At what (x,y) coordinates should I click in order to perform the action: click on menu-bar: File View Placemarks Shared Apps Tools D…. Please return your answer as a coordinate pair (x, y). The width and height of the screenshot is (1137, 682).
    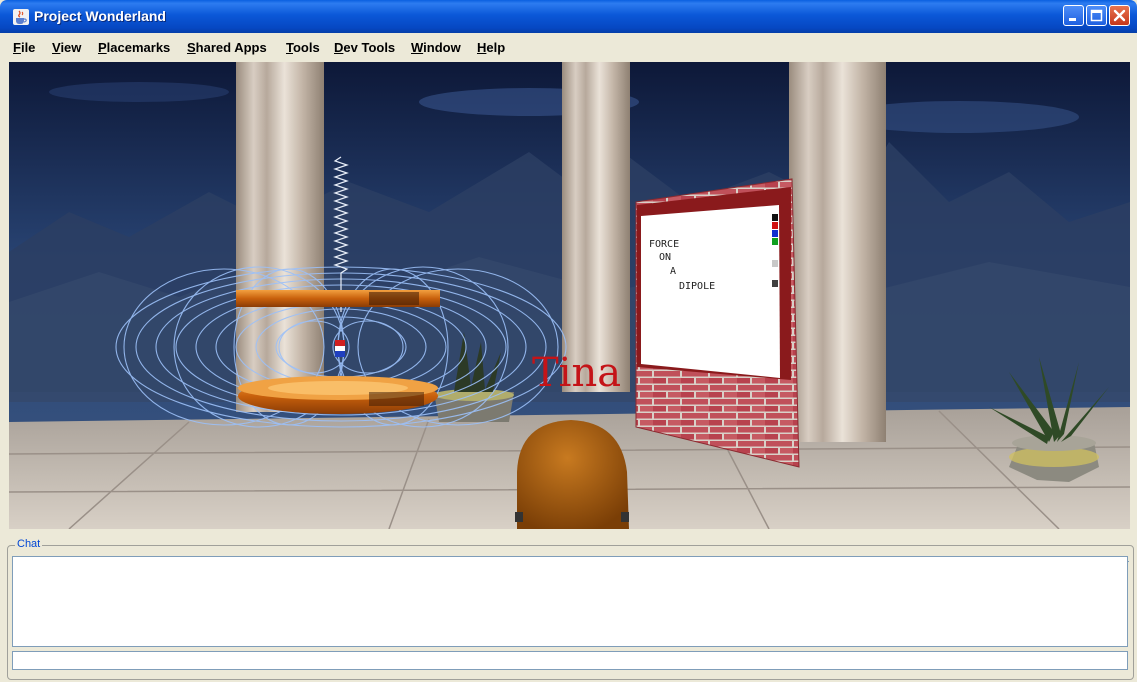
    Looking at the image, I should click on (568, 47).